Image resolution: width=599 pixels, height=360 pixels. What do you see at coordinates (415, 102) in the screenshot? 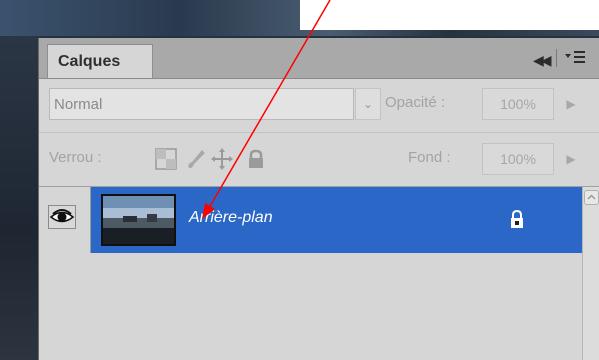
I see `opacity-label: Opacité :` at bounding box center [415, 102].